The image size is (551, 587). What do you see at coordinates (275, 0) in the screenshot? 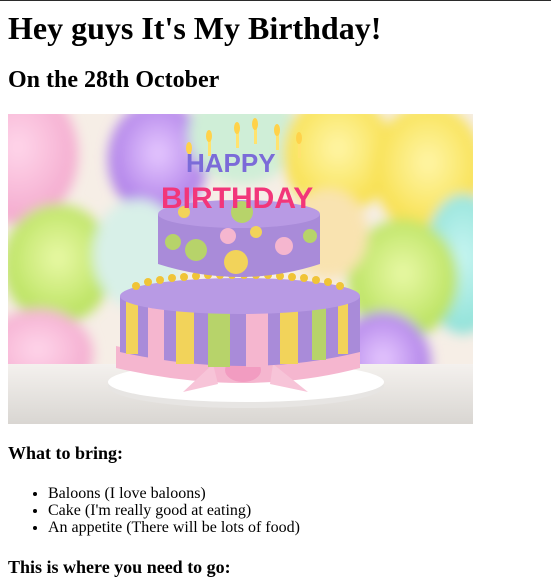
I see `top-border` at bounding box center [275, 0].